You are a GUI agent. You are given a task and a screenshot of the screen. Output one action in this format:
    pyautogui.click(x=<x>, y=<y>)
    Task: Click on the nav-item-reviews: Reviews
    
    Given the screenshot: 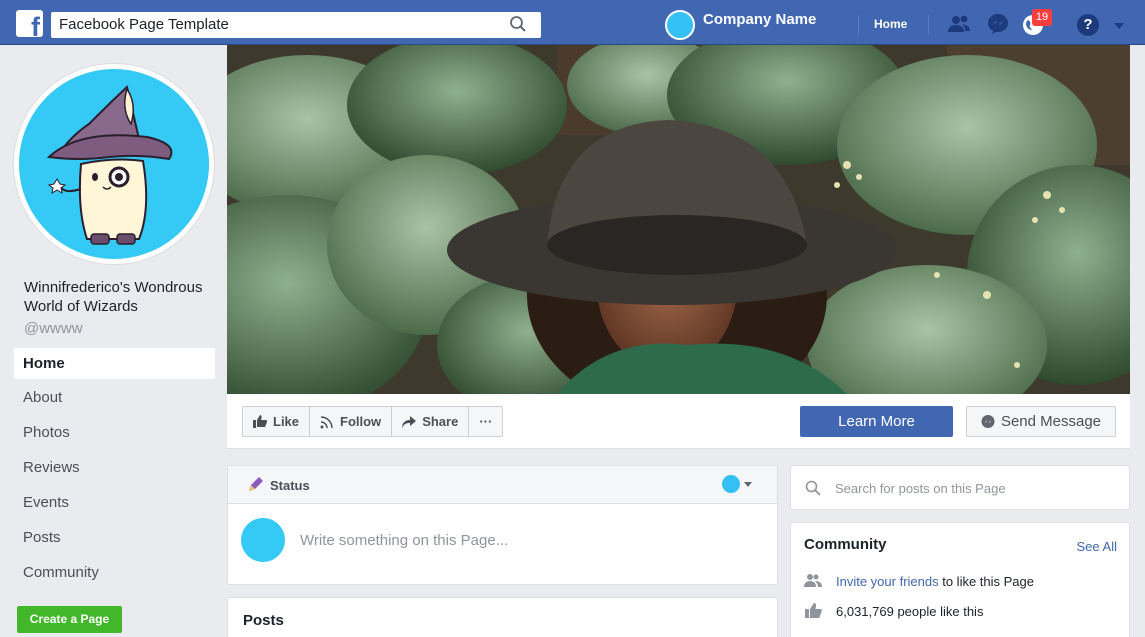 What is the action you would take?
    pyautogui.click(x=114, y=470)
    